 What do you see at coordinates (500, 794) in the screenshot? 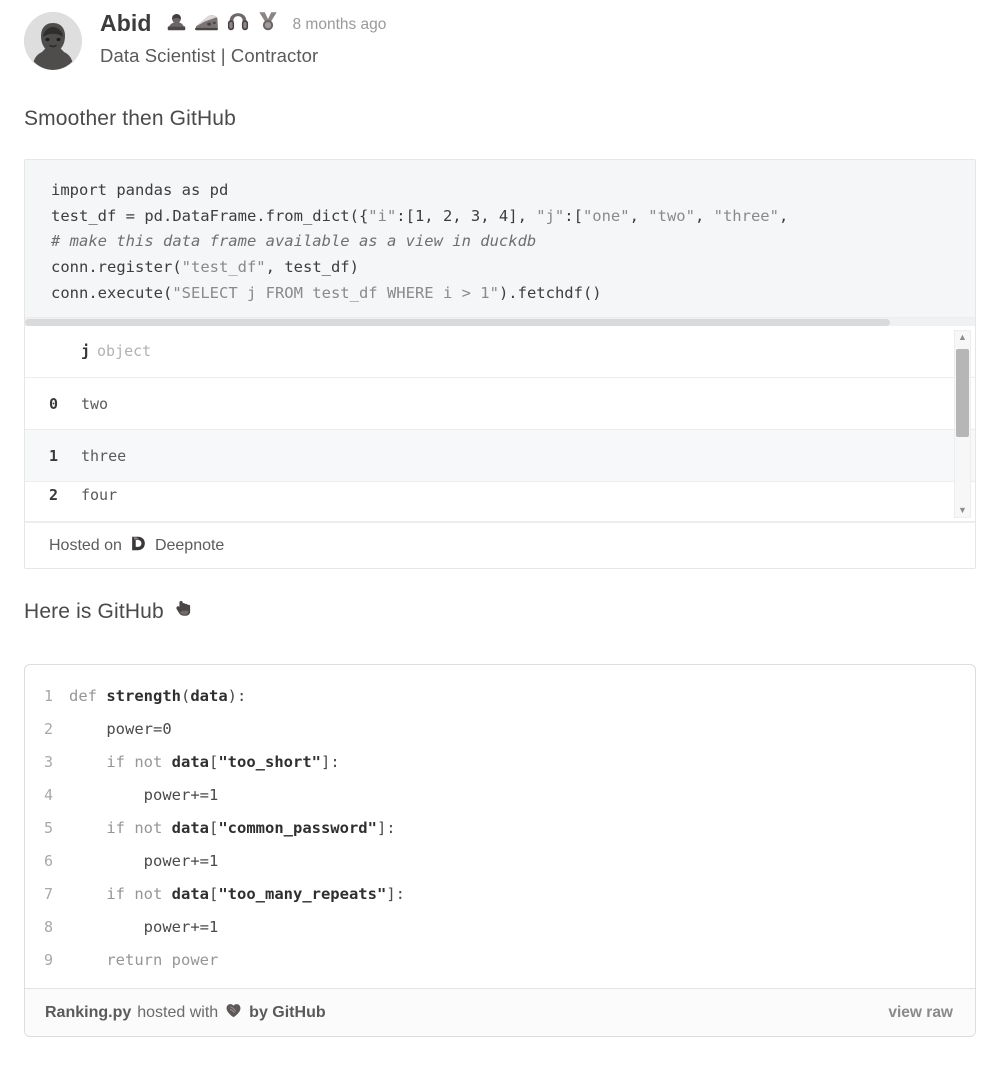
I see `gist-line: 4 power+=1` at bounding box center [500, 794].